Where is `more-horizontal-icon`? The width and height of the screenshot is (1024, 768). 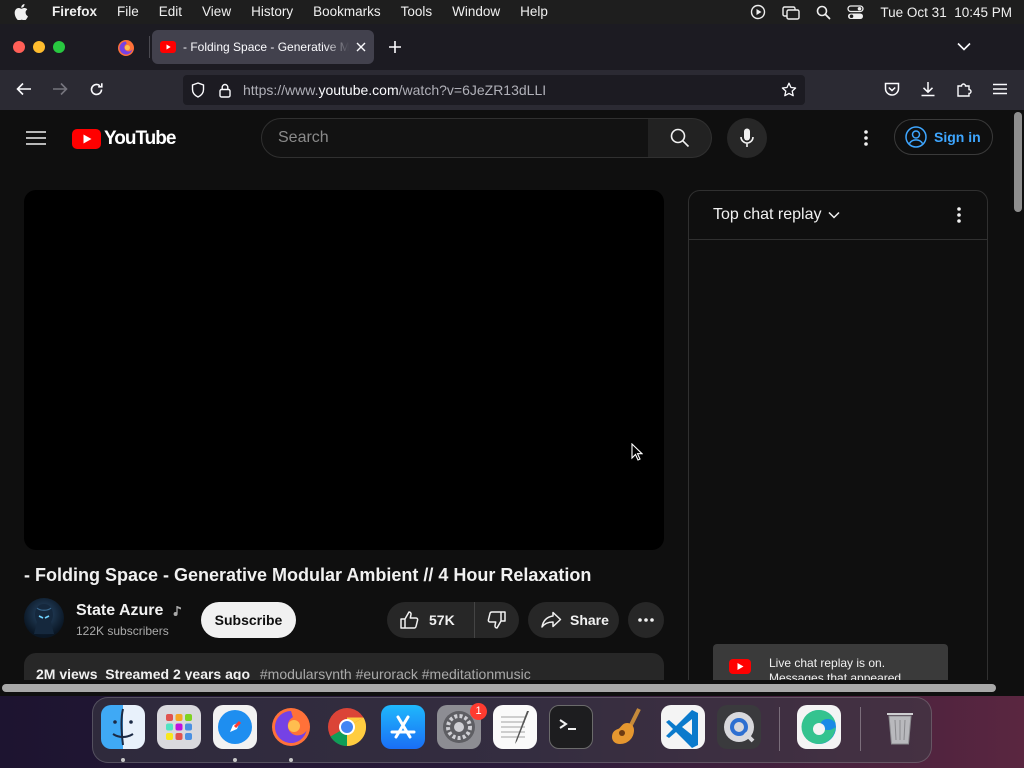 more-horizontal-icon is located at coordinates (646, 620).